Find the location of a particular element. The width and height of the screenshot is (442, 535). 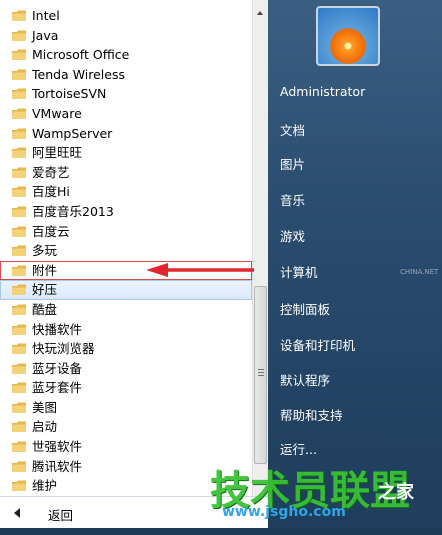

folder-label: 快播软件 is located at coordinates (57, 329).